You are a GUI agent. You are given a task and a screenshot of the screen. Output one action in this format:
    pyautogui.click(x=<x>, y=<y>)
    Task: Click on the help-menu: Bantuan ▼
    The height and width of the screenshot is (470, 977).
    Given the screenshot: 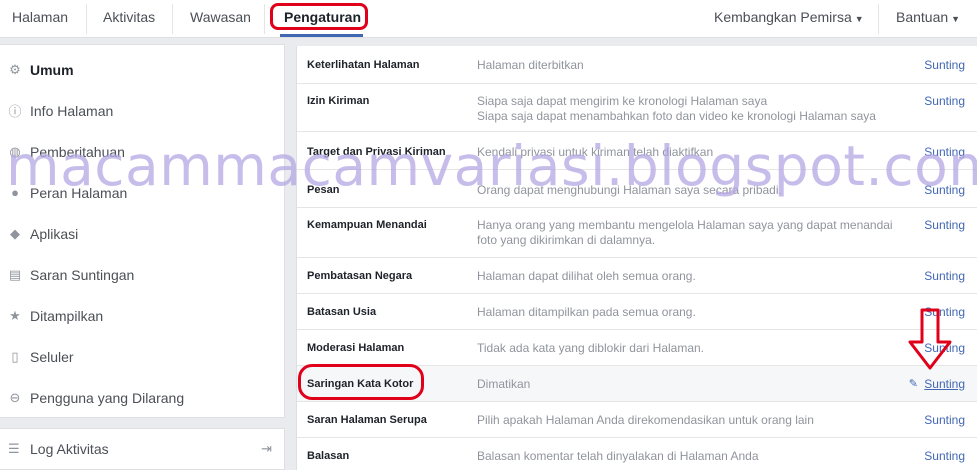 What is the action you would take?
    pyautogui.click(x=928, y=19)
    